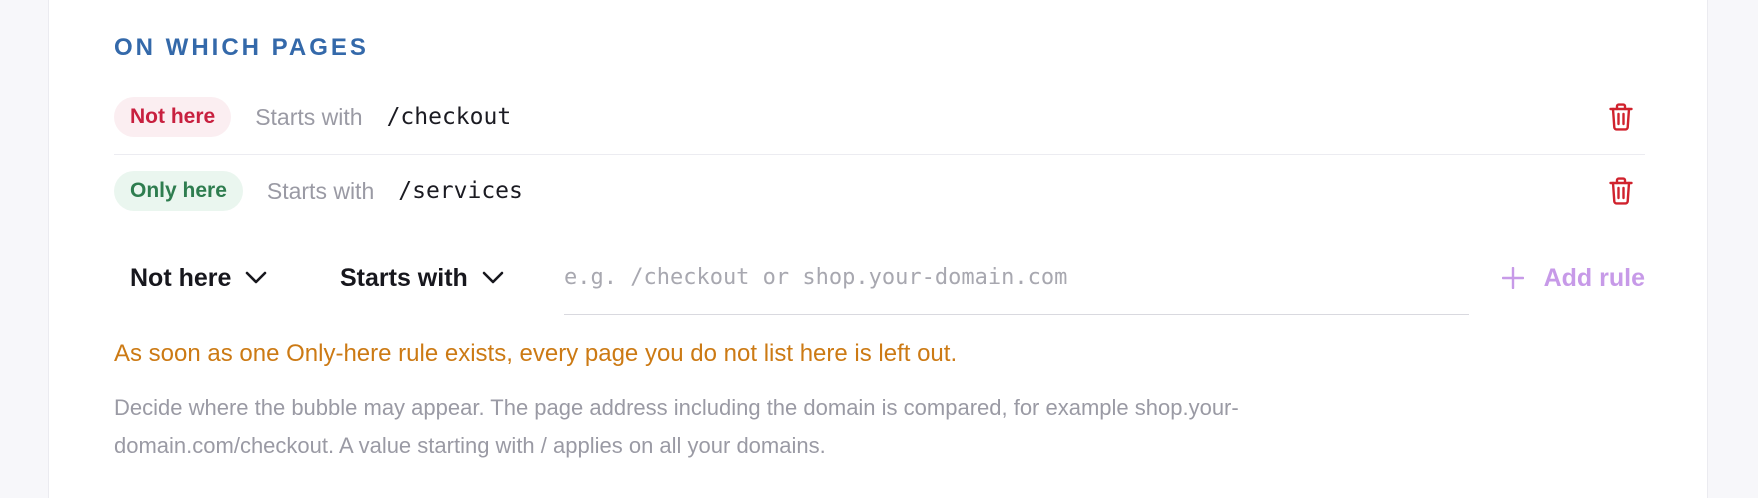  I want to click on mode-select: Not here, so click(198, 278).